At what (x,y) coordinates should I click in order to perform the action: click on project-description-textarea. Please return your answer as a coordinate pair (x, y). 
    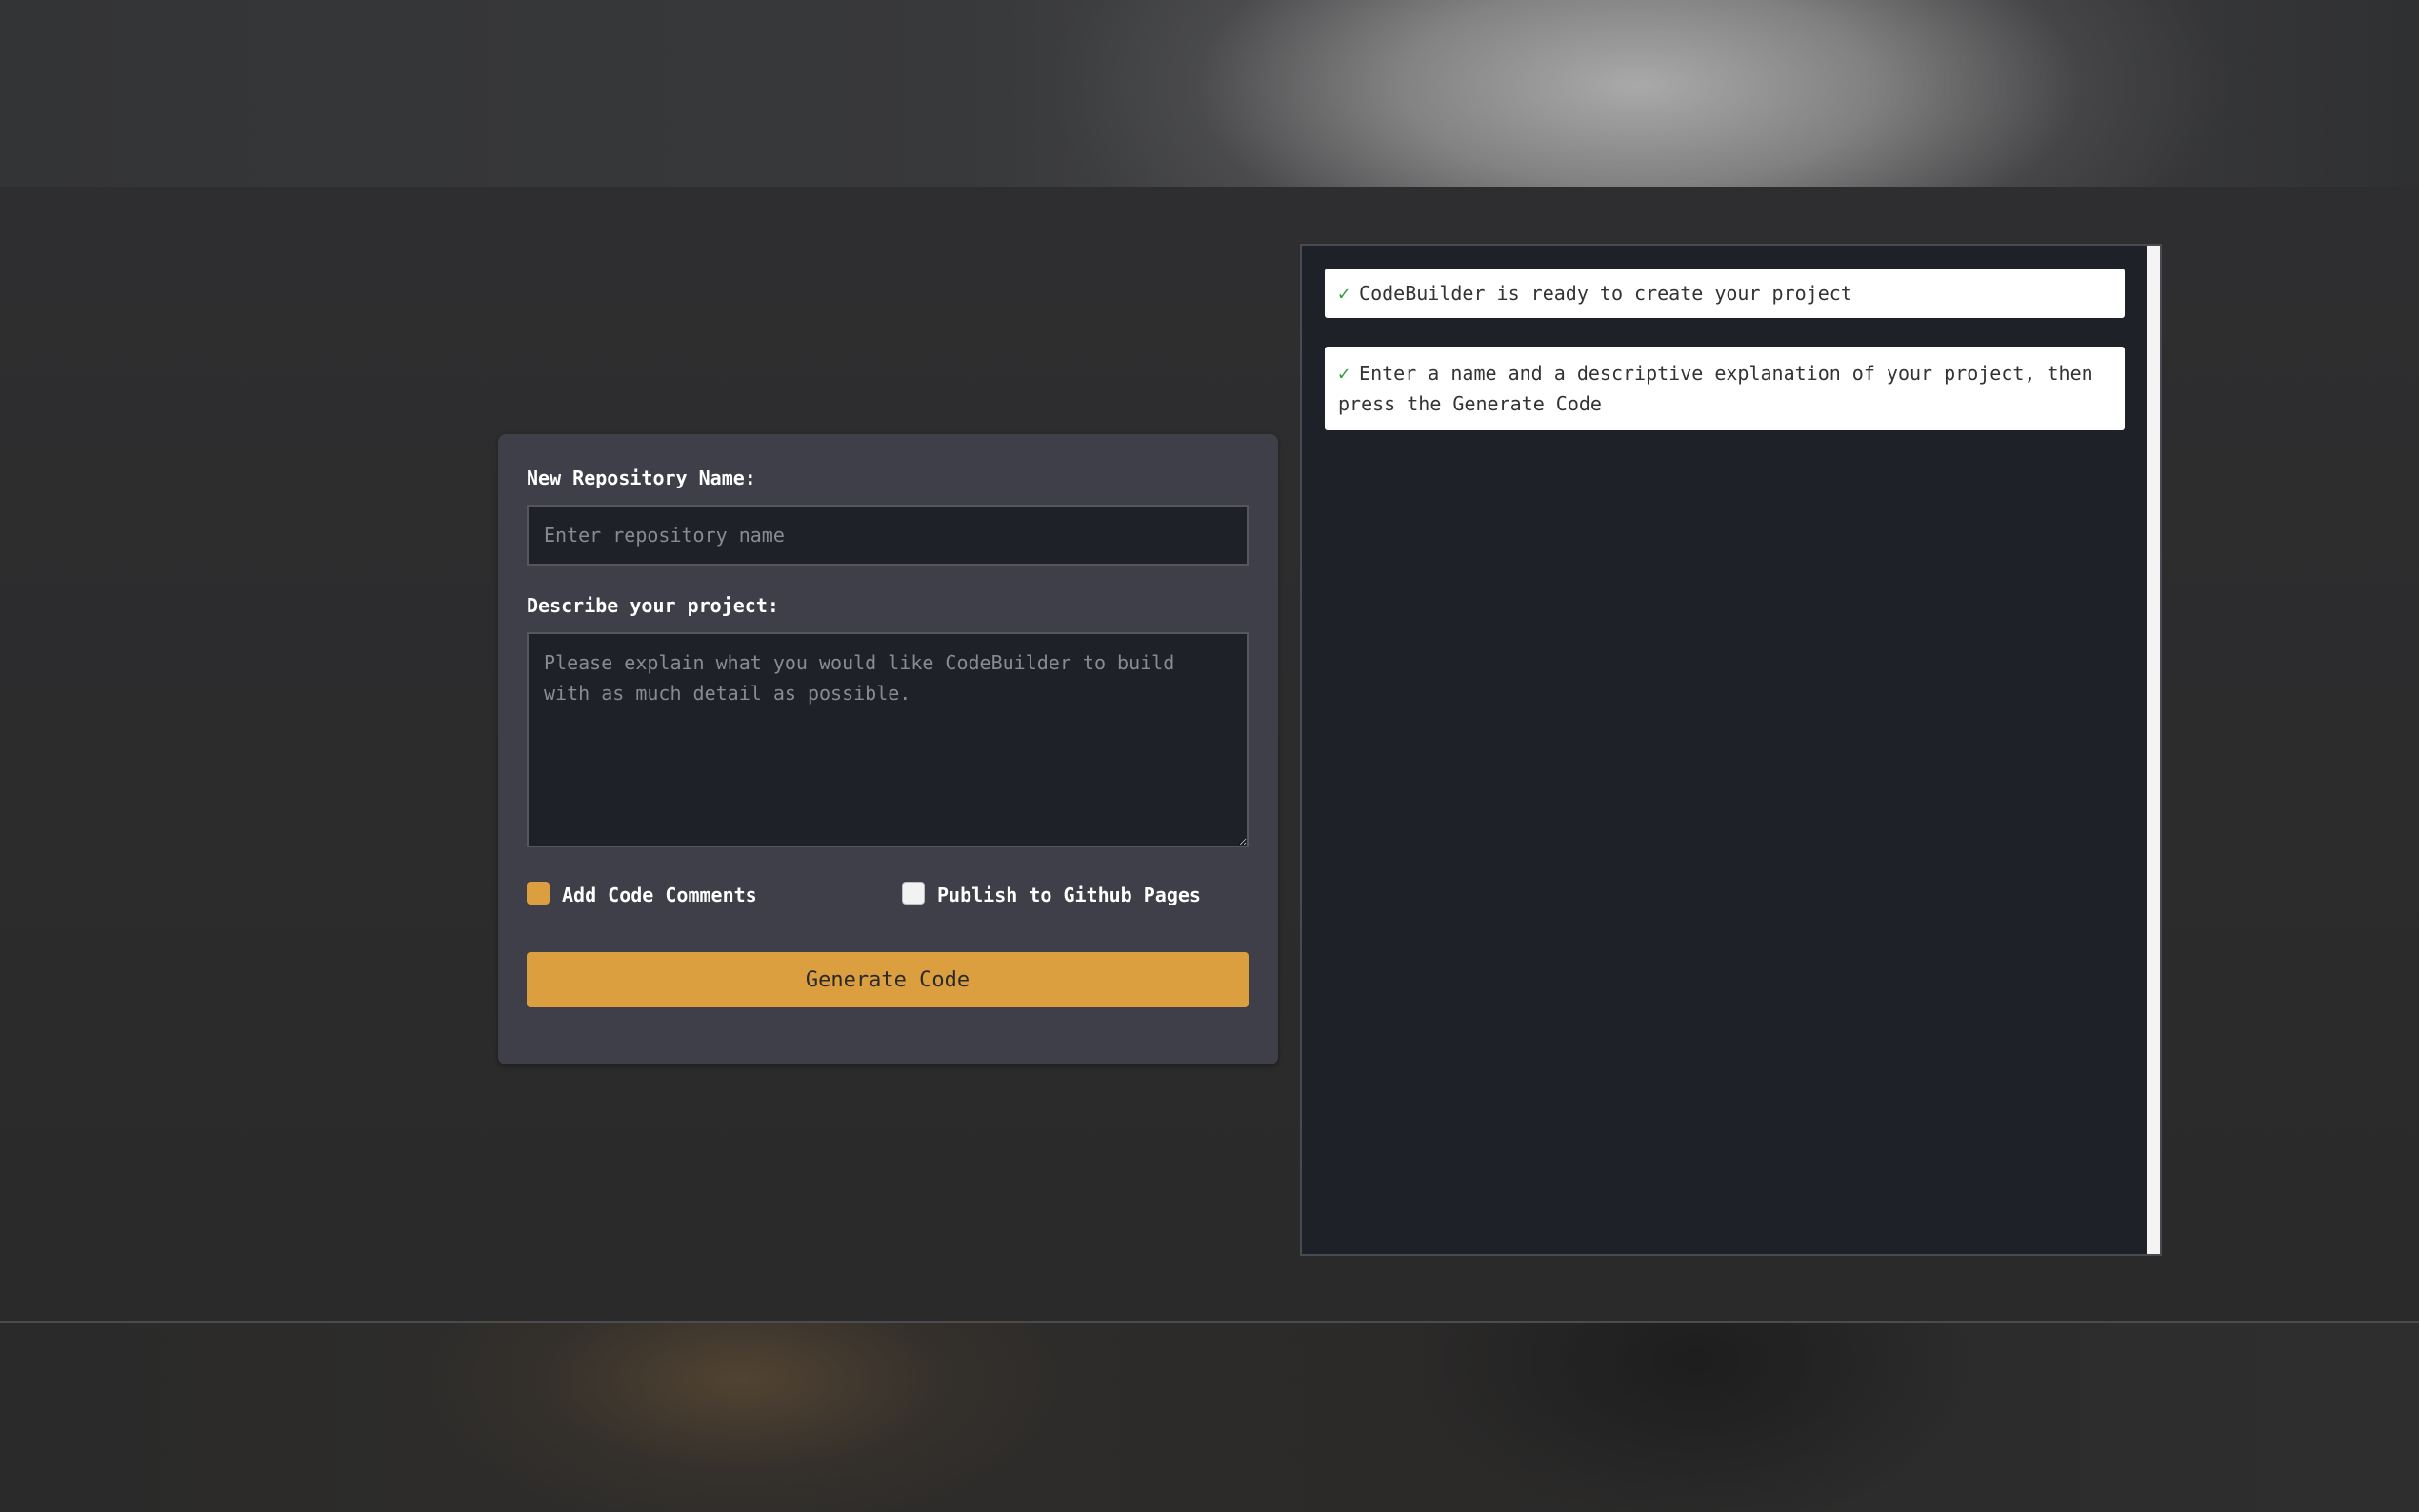
    Looking at the image, I should click on (888, 739).